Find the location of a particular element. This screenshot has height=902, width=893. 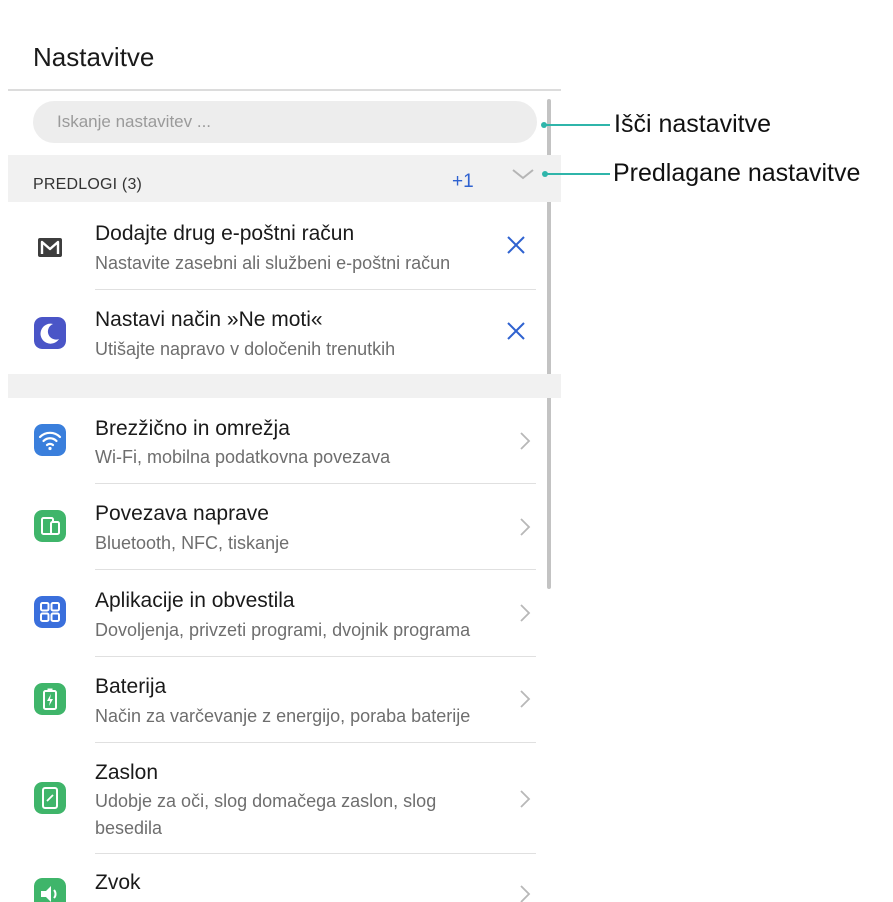

callout-search-label: Išči nastavitve is located at coordinates (693, 124).